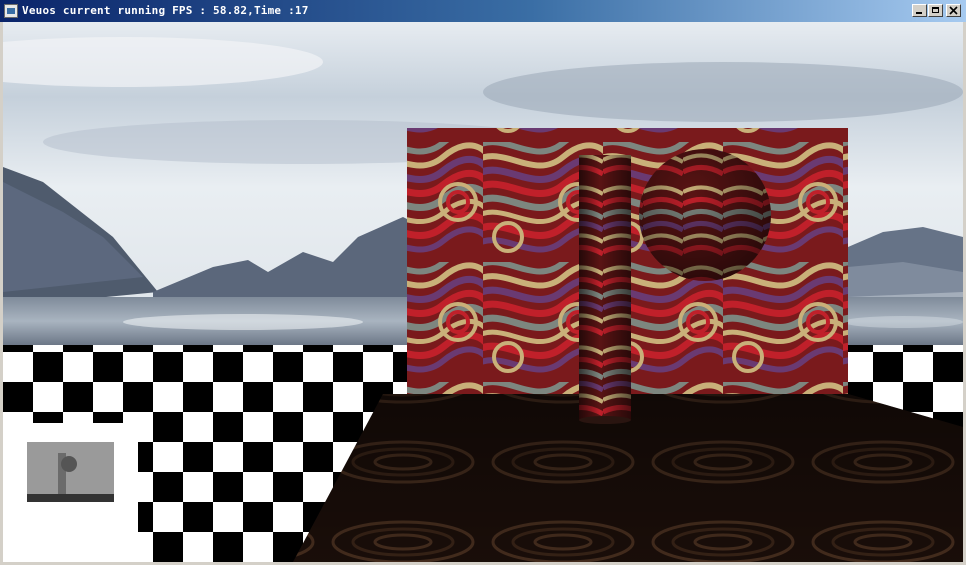 This screenshot has height=565, width=966. I want to click on close-icon, so click(953, 10).